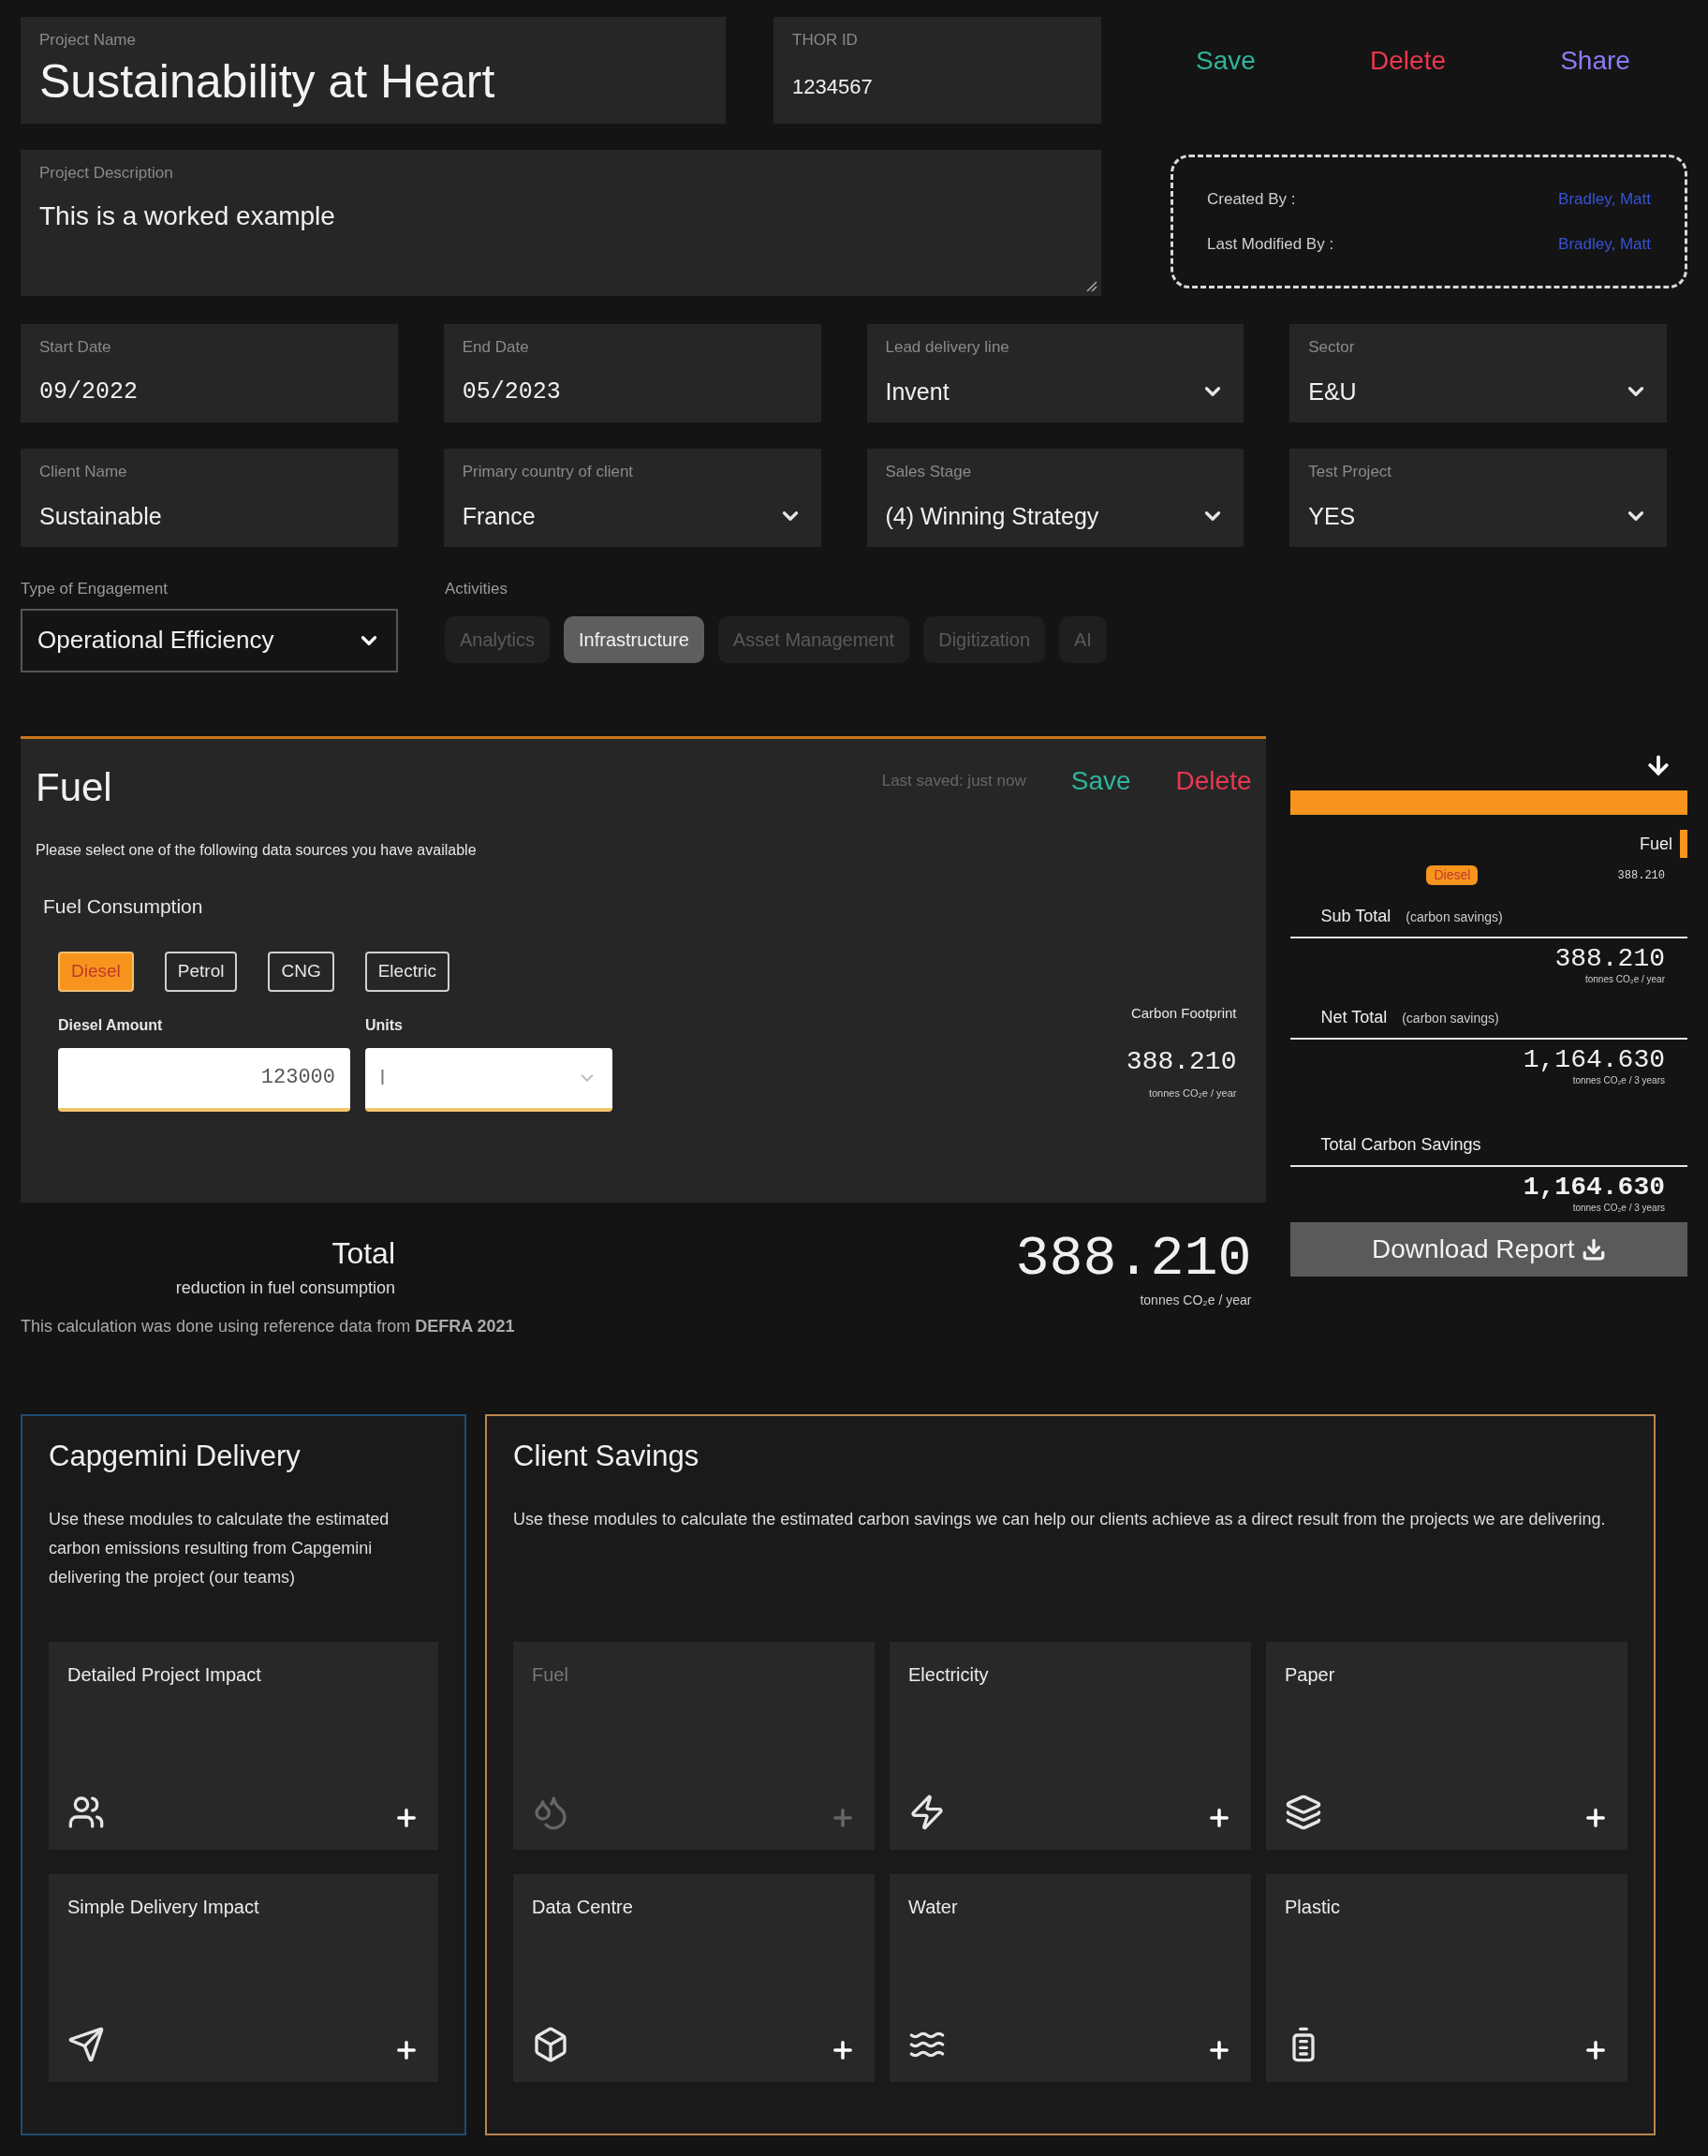 The image size is (1708, 2156). I want to click on module-title: Fuel, so click(550, 1674).